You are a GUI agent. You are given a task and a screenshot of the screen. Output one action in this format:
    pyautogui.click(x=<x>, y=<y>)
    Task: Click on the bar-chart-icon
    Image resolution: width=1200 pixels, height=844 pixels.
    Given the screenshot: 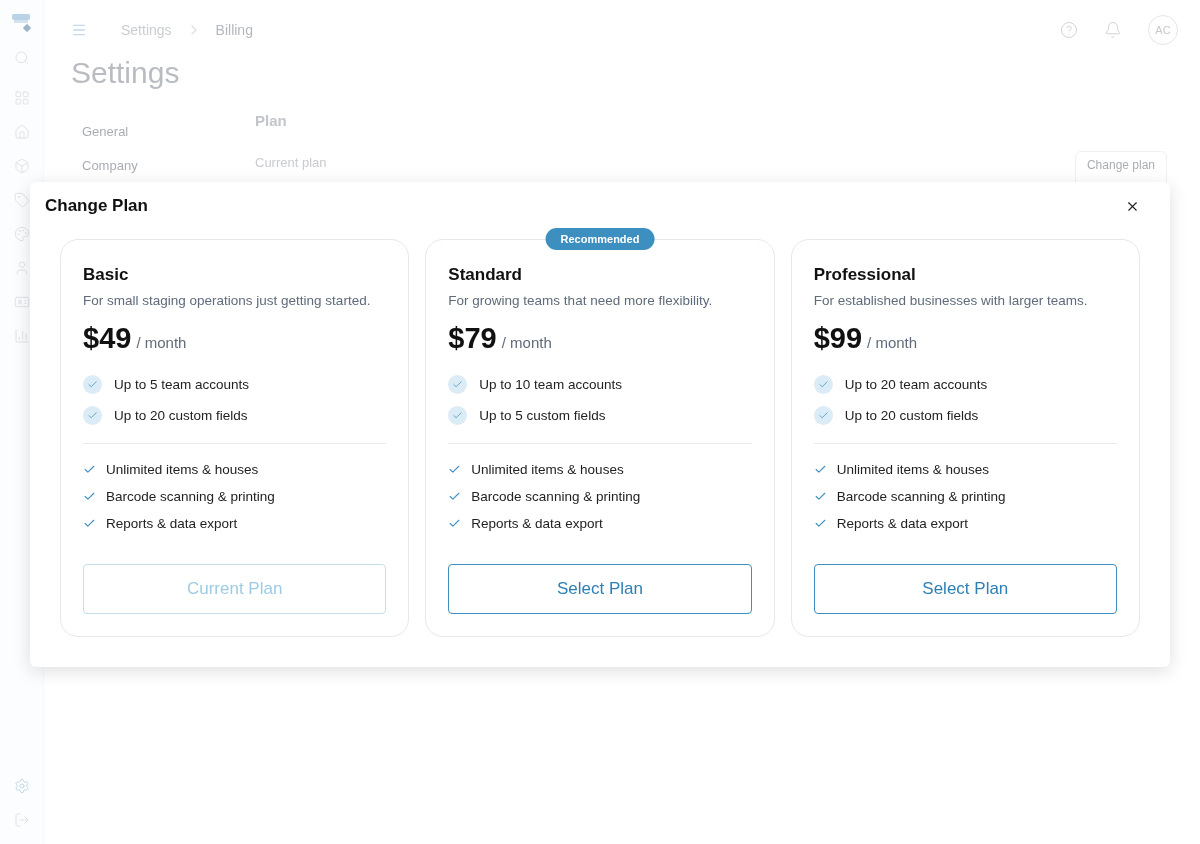 What is the action you would take?
    pyautogui.click(x=21, y=336)
    